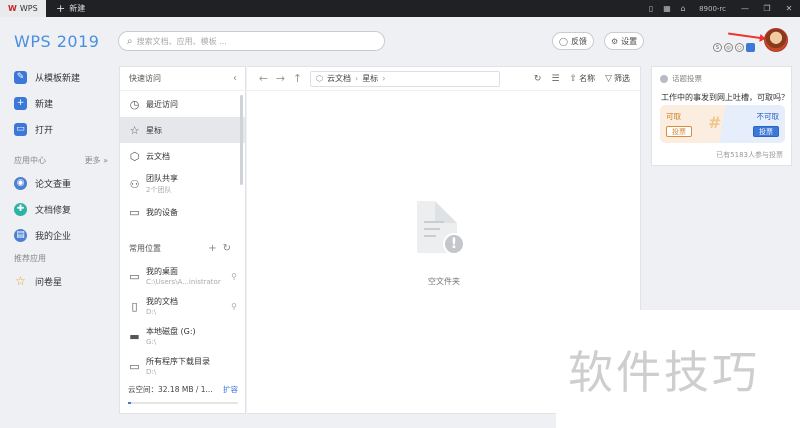 This screenshot has height=428, width=800. I want to click on file-toolbar: ← → ↑ ⬡ 云文档 › 星标 › ↻ ☰ ⇧ 名称 ▽ 筛选, so click(443, 79).